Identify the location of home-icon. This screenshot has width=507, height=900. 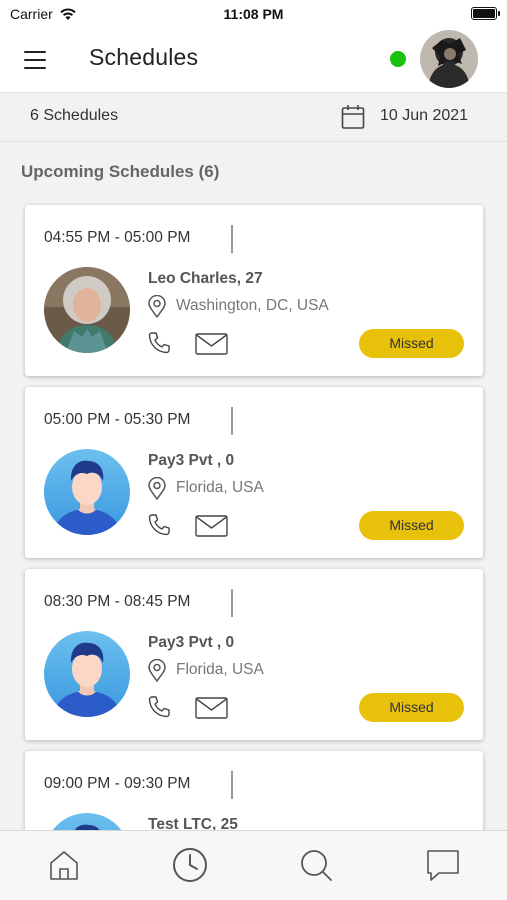
(64, 865).